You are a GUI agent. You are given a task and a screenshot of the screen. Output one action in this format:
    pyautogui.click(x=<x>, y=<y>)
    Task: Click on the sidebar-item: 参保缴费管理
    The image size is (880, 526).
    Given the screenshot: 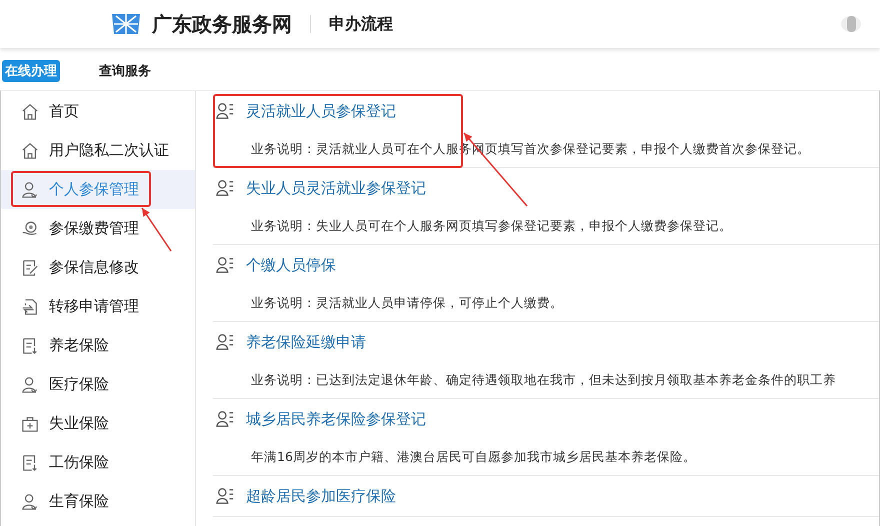 What is the action you would take?
    pyautogui.click(x=98, y=228)
    